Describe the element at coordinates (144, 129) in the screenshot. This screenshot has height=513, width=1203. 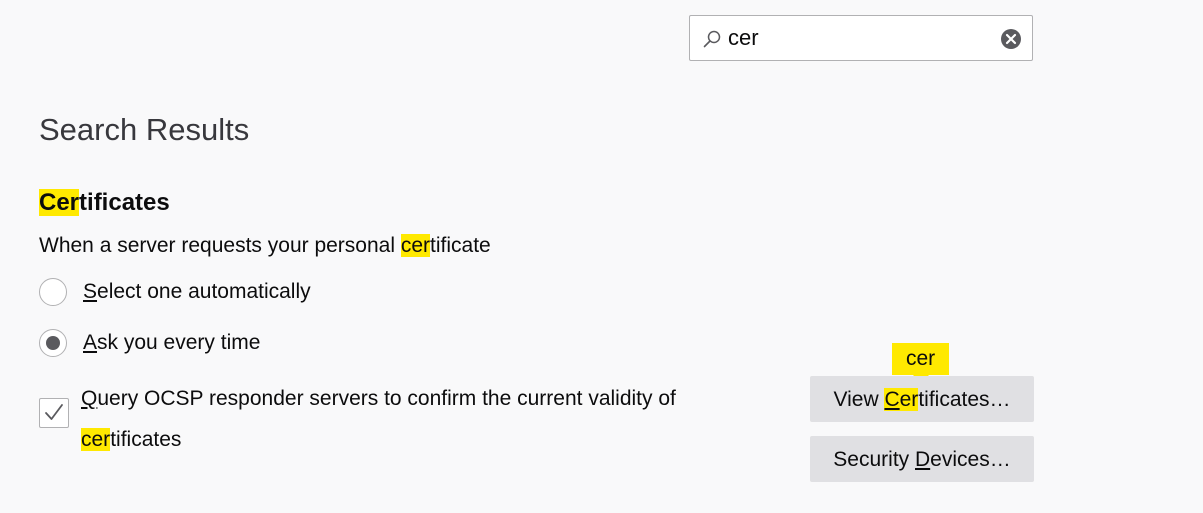
I see `search-results-title: Search Results` at that location.